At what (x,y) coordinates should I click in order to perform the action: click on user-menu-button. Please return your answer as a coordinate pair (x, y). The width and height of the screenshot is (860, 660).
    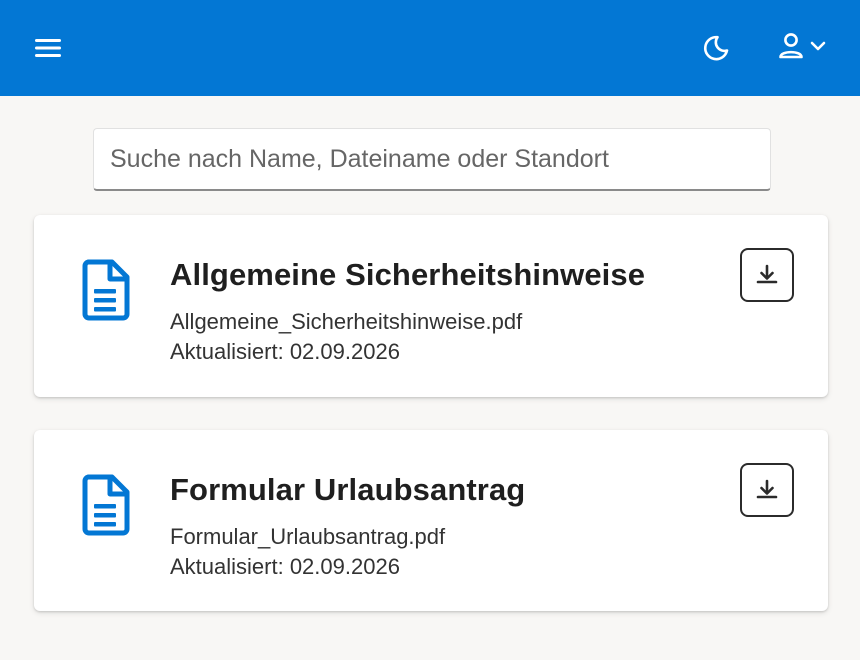
    Looking at the image, I should click on (802, 46).